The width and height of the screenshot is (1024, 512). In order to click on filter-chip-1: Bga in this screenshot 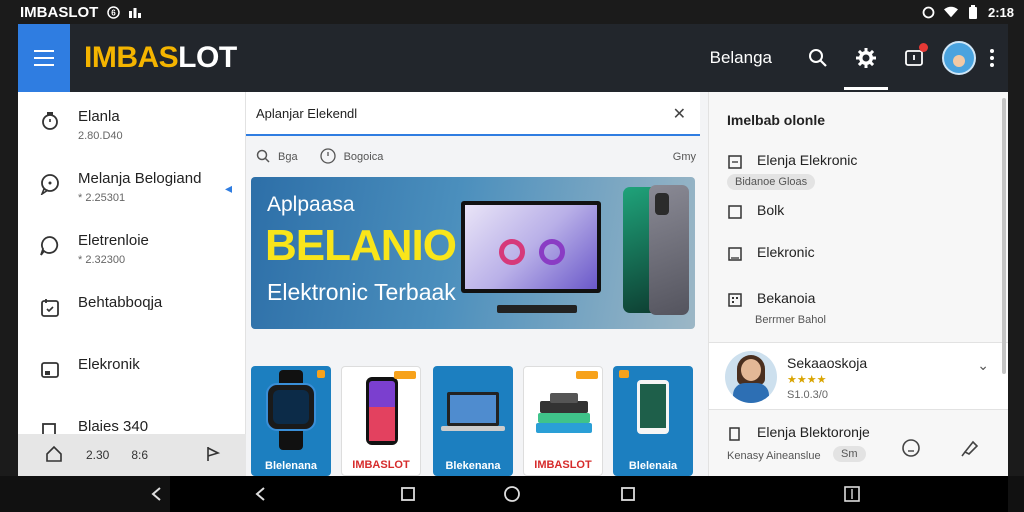, I will do `click(288, 157)`.